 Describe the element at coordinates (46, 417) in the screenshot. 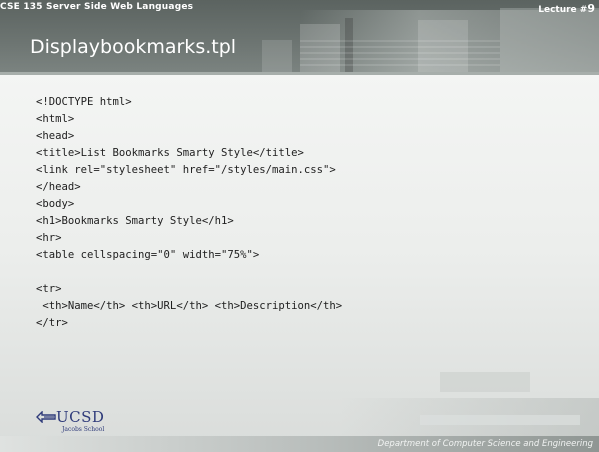

I see `ucsd-trident-logo-icon` at that location.